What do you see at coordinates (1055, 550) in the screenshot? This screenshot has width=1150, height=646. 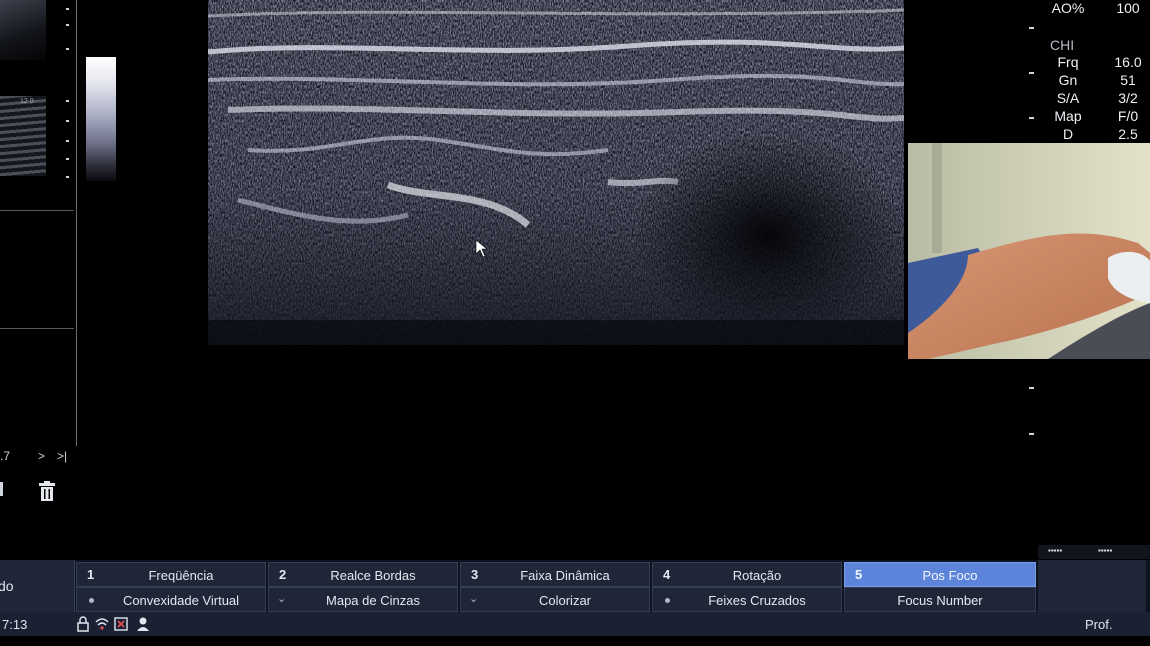 I see `date-mark: ▪▪▪▪▪` at bounding box center [1055, 550].